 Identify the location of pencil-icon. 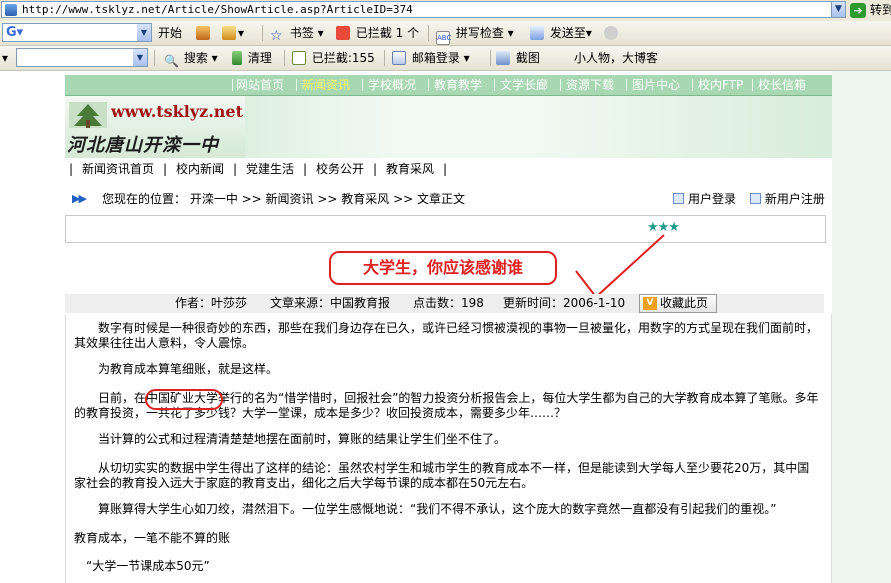
(612, 33).